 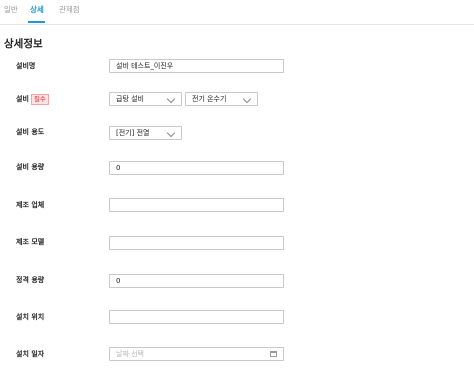 I want to click on tab-detail: 상세, so click(x=37, y=9).